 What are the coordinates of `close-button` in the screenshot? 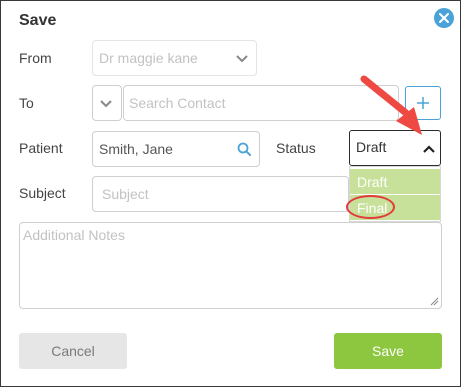 It's located at (444, 18).